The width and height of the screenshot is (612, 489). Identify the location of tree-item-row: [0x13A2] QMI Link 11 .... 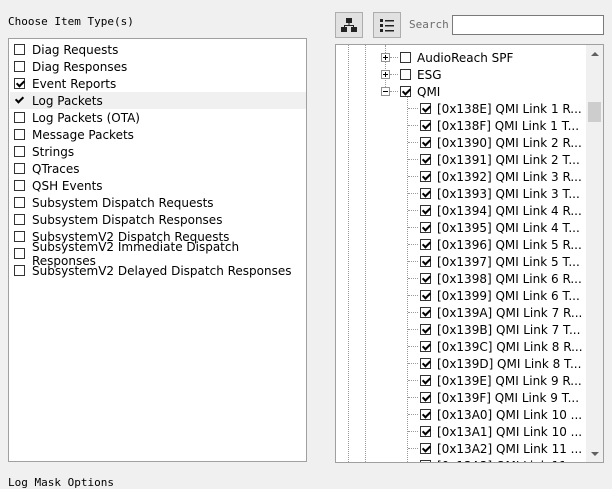
(501, 448).